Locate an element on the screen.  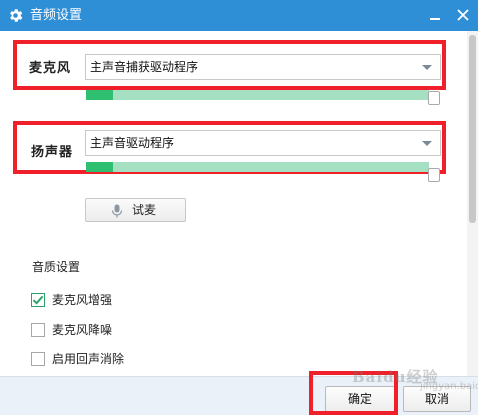
speaker-label: 扬声器 is located at coordinates (52, 152).